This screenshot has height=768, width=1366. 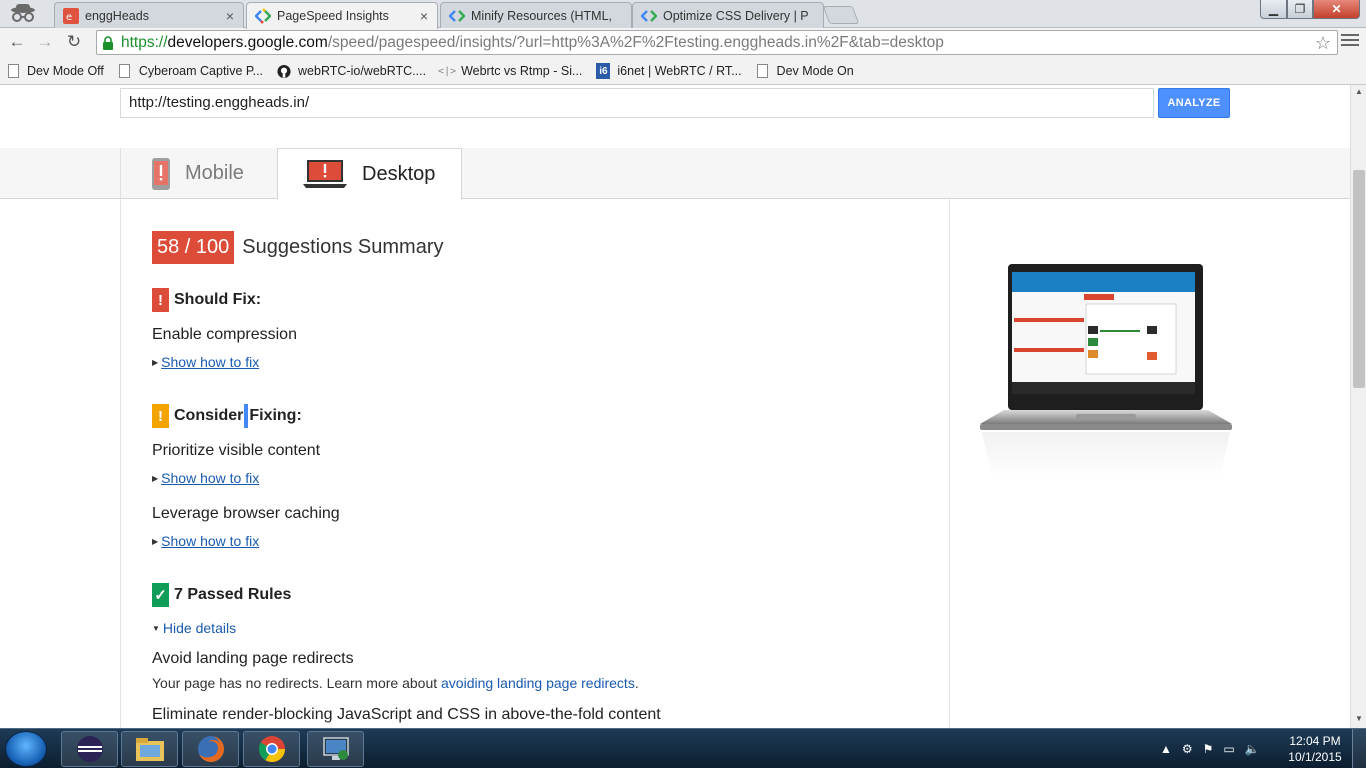 What do you see at coordinates (45, 42) in the screenshot?
I see `forward-button: →` at bounding box center [45, 42].